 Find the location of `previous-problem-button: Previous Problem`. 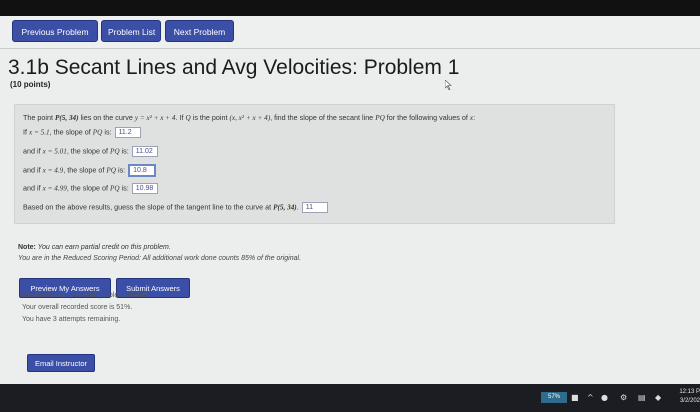

previous-problem-button: Previous Problem is located at coordinates (55, 31).